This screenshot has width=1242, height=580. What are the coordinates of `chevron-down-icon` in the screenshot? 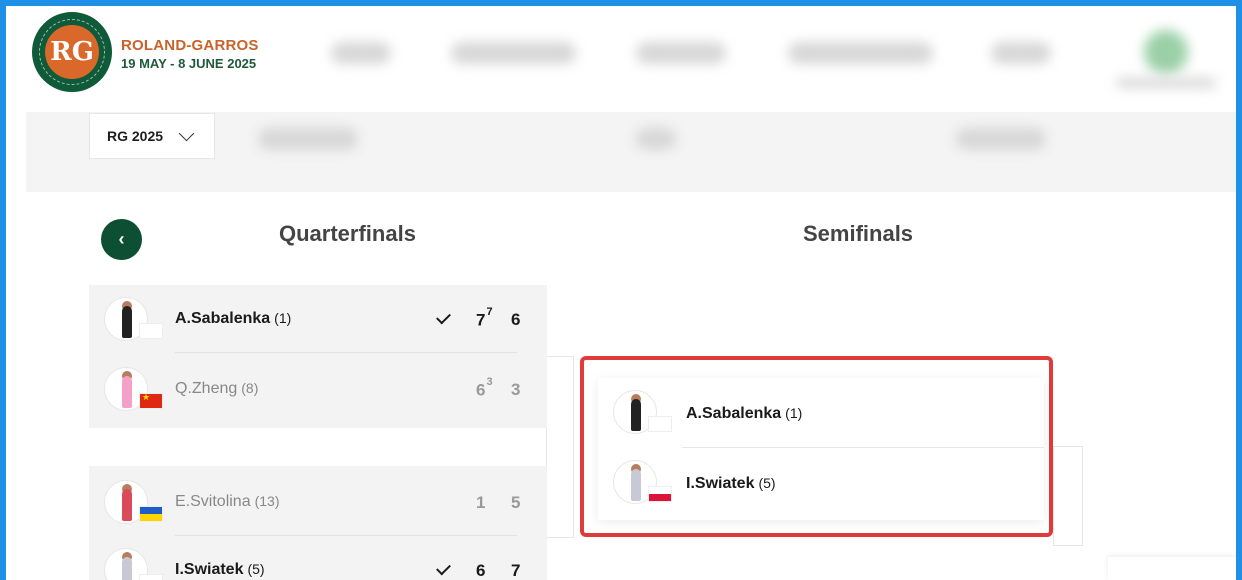 It's located at (186, 133).